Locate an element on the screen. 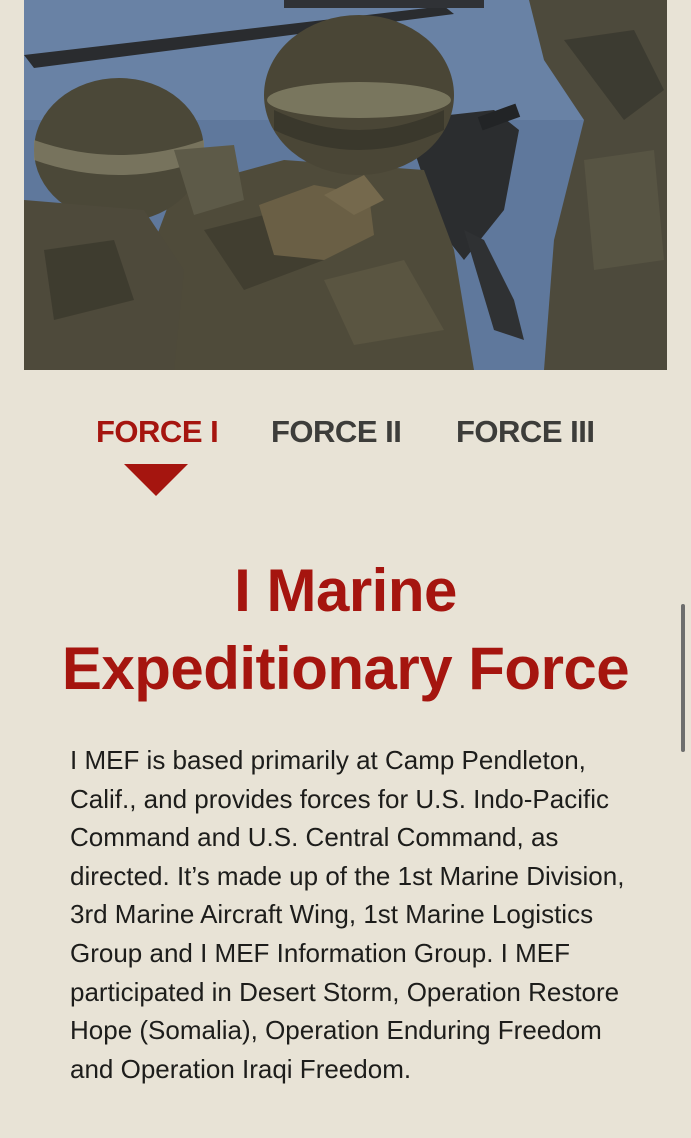 This screenshot has width=691, height=1138. page-title-line-2: Expeditionary Force is located at coordinates (345, 668).